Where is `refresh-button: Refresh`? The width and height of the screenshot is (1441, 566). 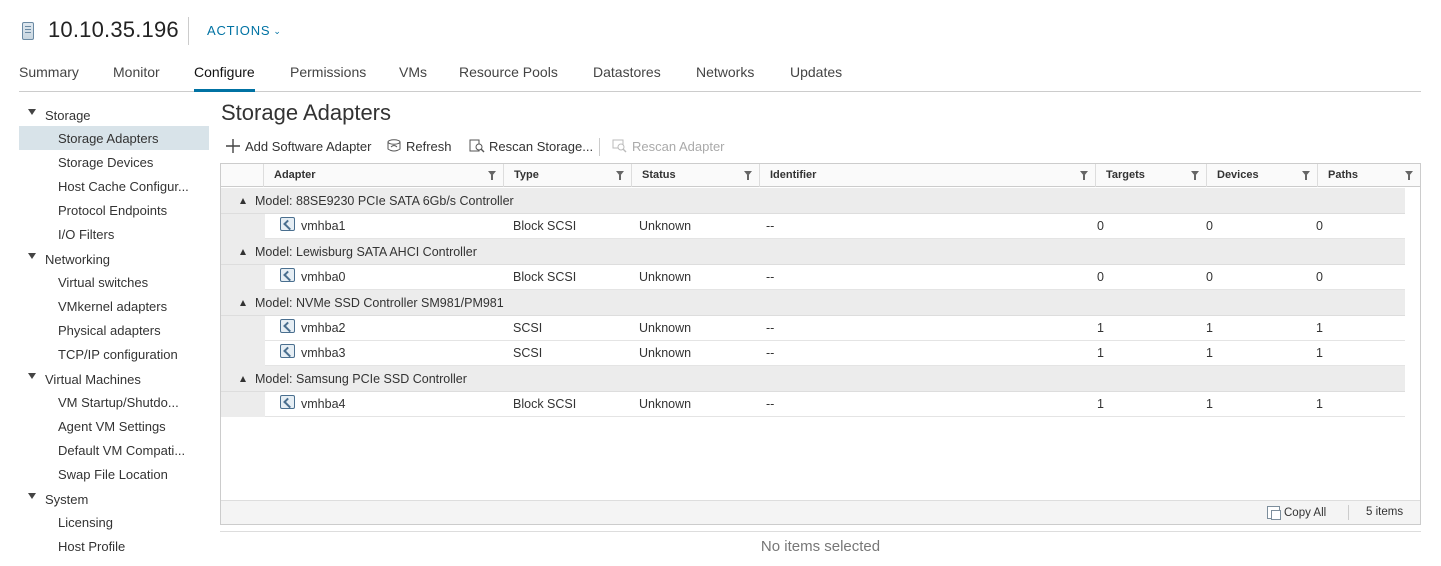
refresh-button: Refresh is located at coordinates (419, 146).